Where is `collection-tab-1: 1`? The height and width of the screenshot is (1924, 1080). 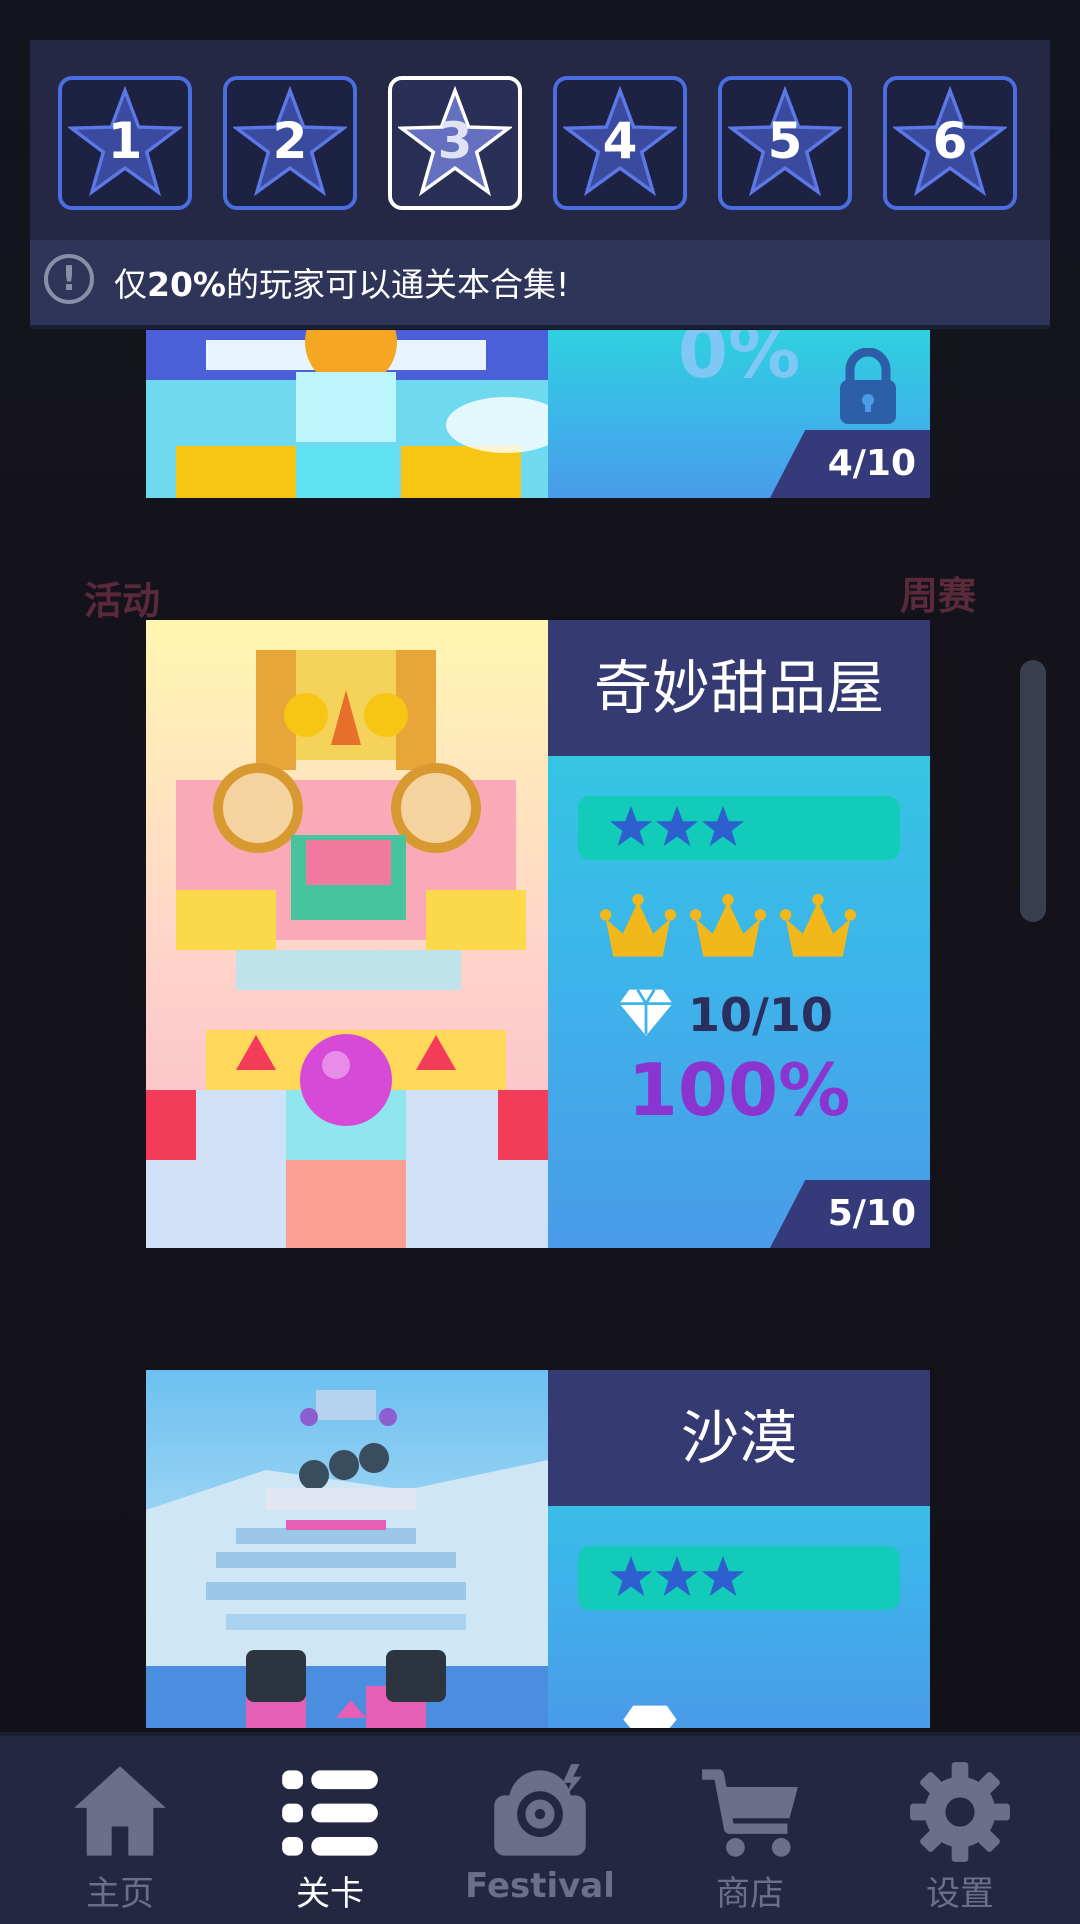 collection-tab-1: 1 is located at coordinates (125, 143).